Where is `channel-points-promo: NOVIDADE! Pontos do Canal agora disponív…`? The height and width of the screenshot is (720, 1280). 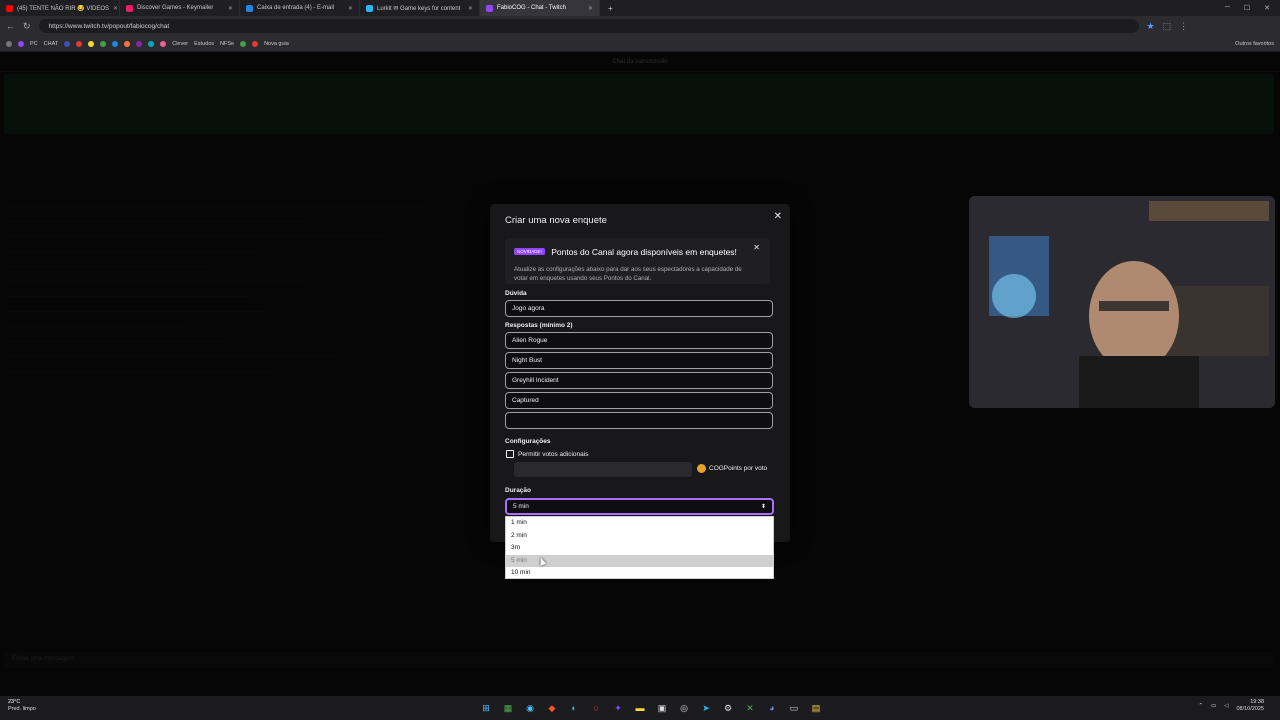 channel-points-promo: NOVIDADE! Pontos do Canal agora disponív… is located at coordinates (637, 261).